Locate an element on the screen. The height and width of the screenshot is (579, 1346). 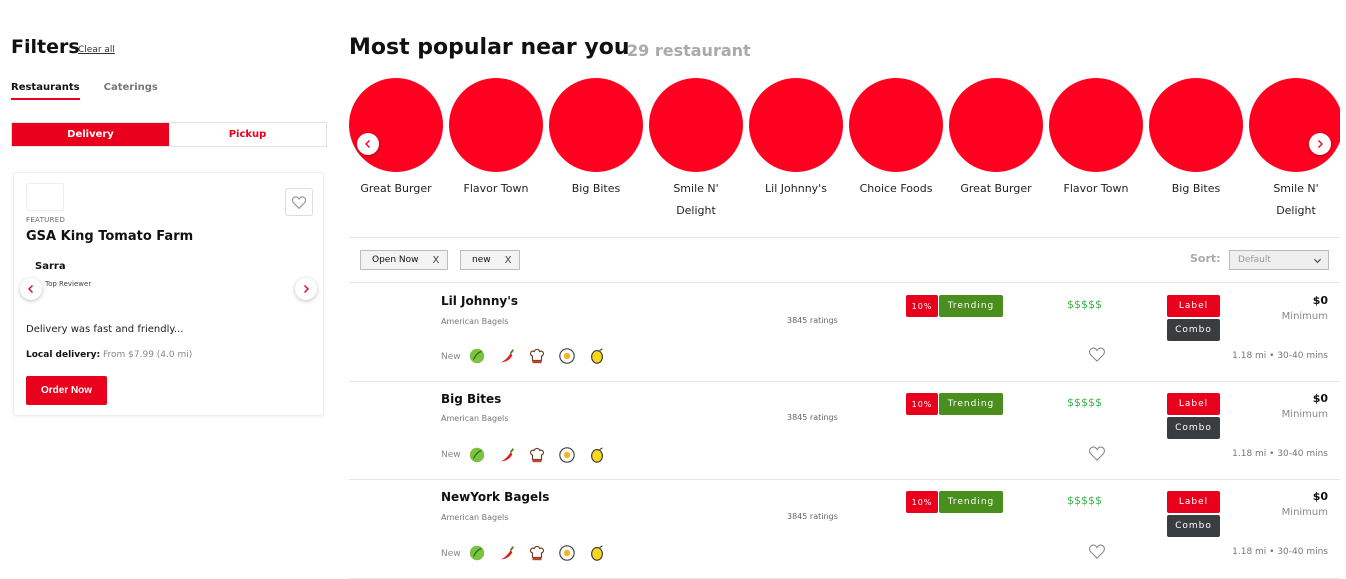
featured-logo is located at coordinates (45, 197).